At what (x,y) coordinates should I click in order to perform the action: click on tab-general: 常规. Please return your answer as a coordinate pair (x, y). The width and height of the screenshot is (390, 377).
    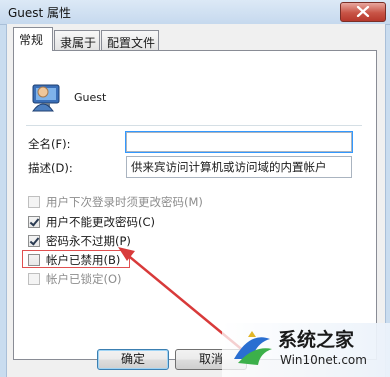
    Looking at the image, I should click on (33, 39).